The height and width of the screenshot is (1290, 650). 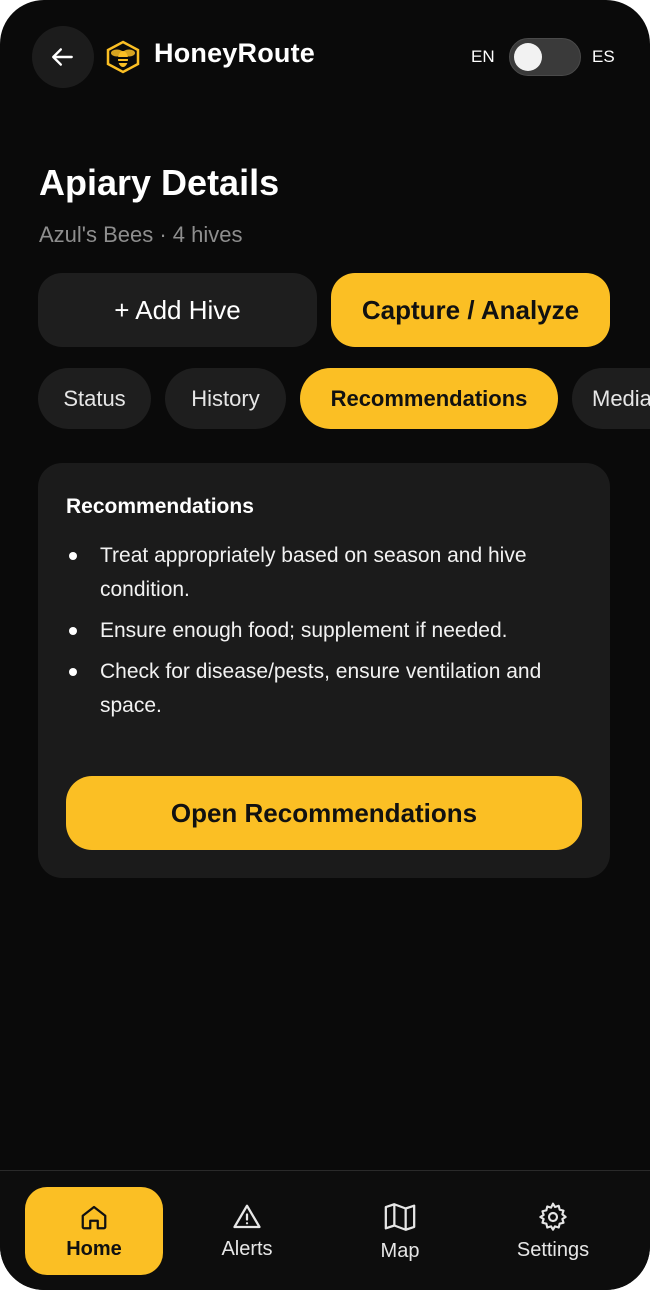 I want to click on back-button, so click(x=63, y=57).